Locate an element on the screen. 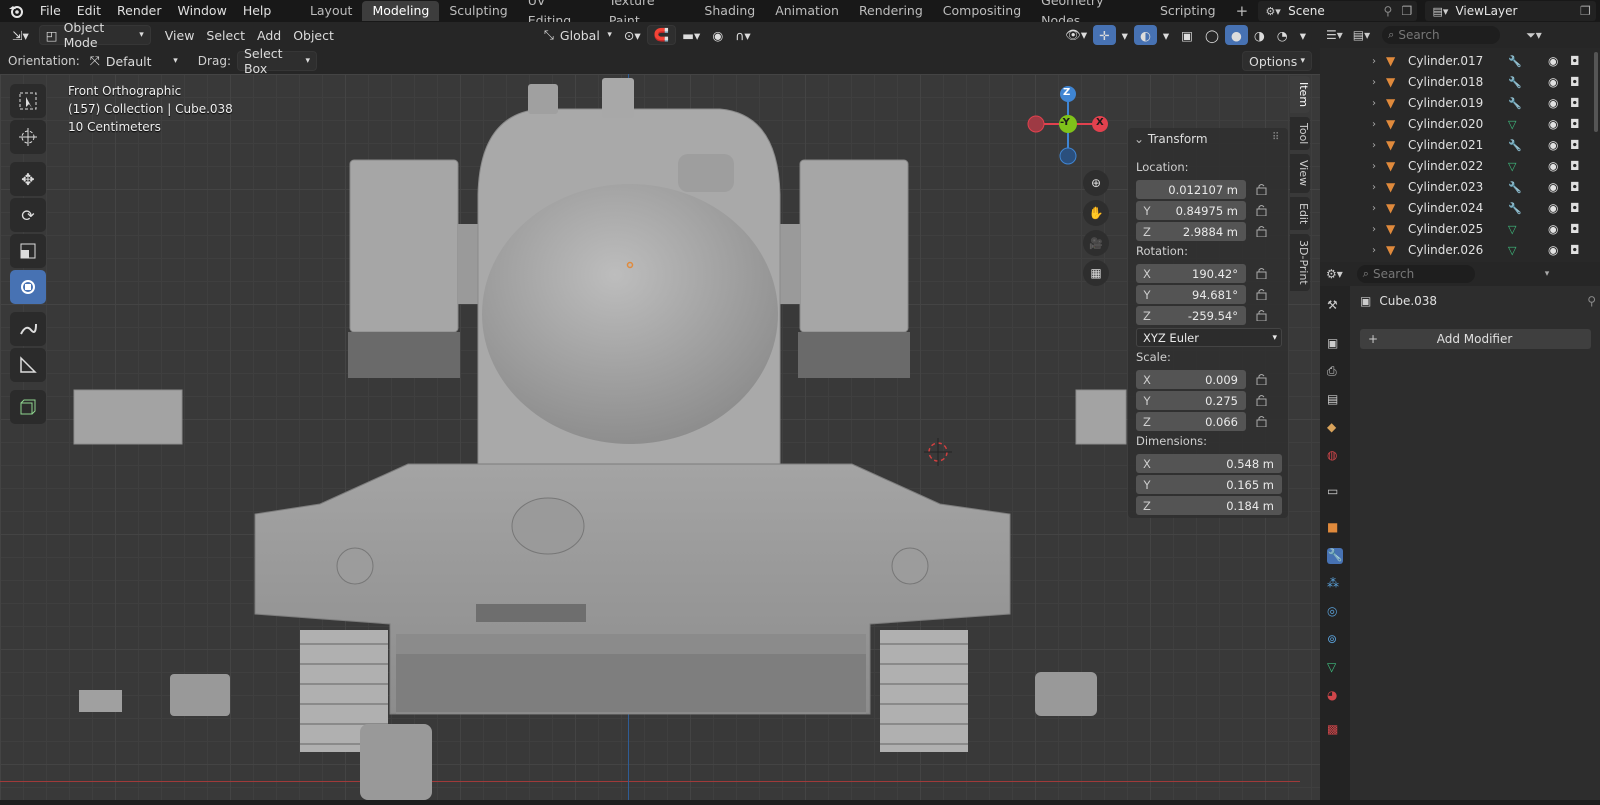 This screenshot has width=1600, height=805. menu-help: Help is located at coordinates (257, 11).